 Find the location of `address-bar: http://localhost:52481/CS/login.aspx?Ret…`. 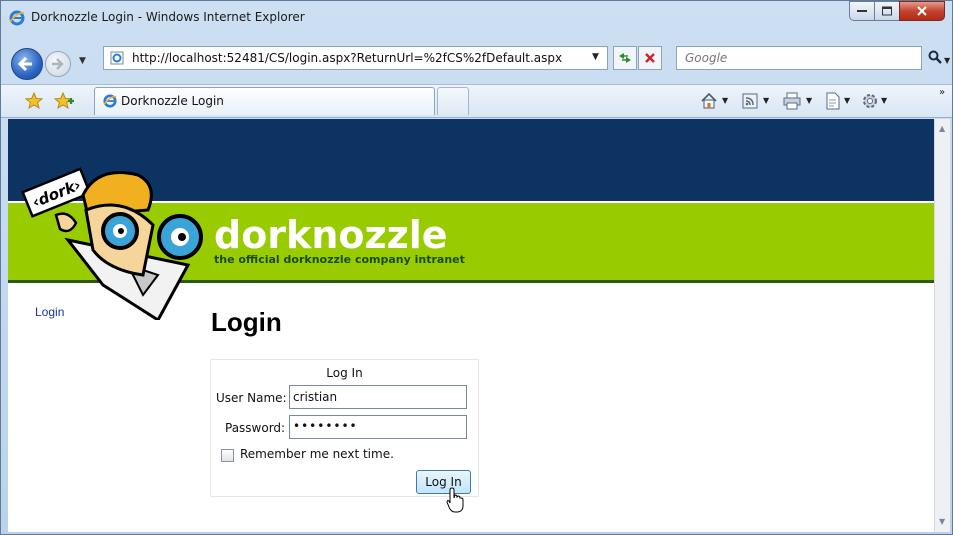

address-bar: http://localhost:52481/CS/login.aspx?Ret… is located at coordinates (355, 58).